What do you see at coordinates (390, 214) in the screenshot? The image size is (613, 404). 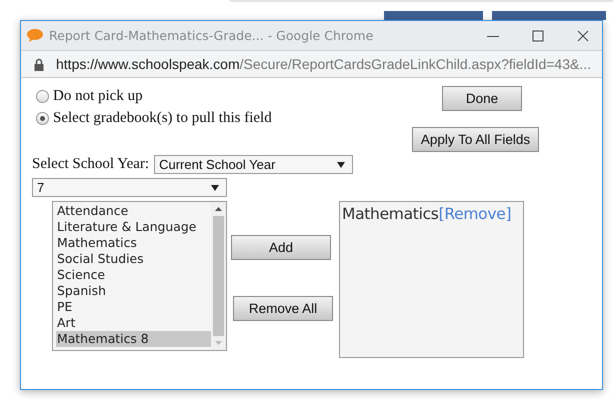 I see `selected-gradebook: Mathematics` at bounding box center [390, 214].